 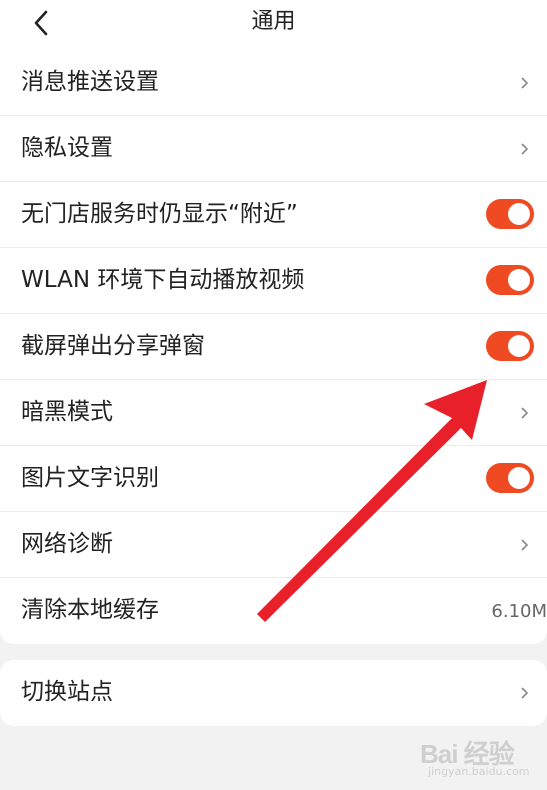 What do you see at coordinates (90, 478) in the screenshot?
I see `setting-label: 图片文字识别` at bounding box center [90, 478].